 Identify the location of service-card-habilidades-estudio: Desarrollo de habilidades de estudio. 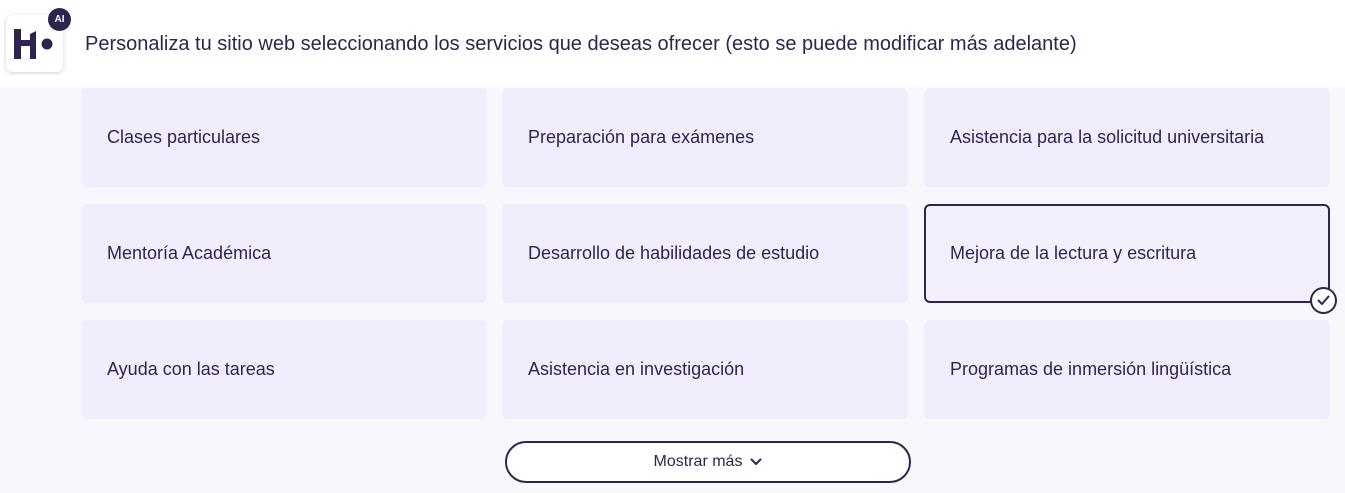
(705, 253).